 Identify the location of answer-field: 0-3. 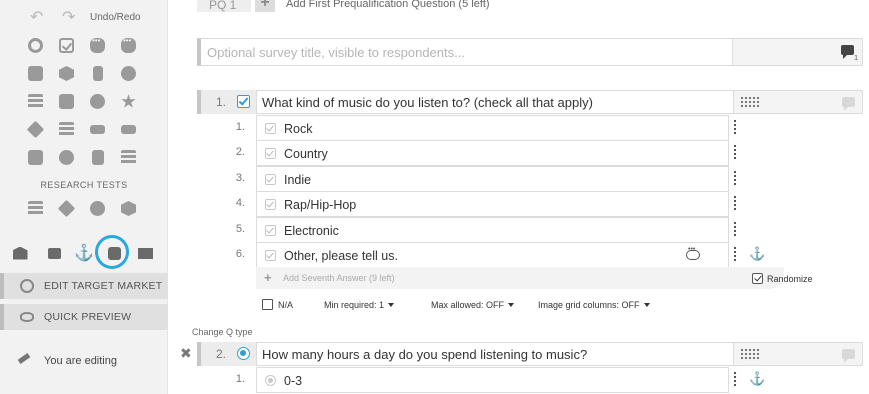
(492, 380).